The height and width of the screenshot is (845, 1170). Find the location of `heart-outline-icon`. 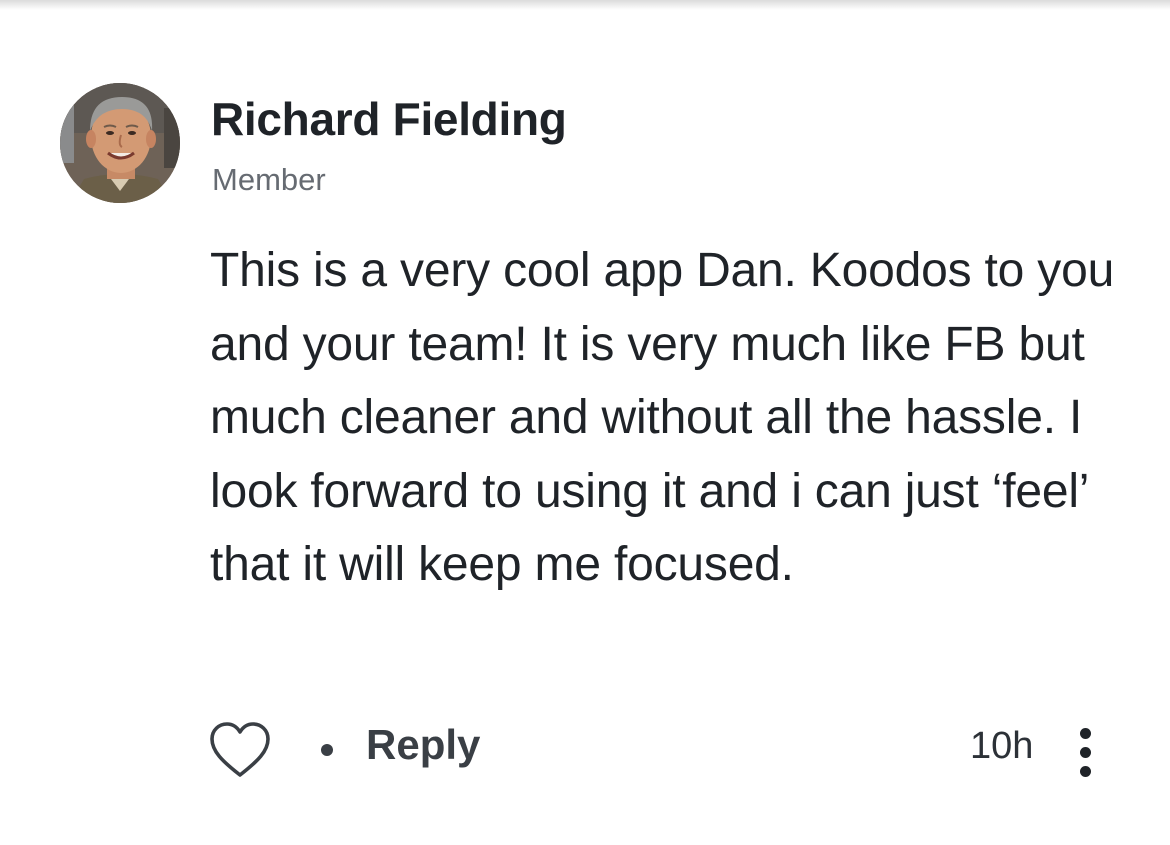

heart-outline-icon is located at coordinates (240, 749).